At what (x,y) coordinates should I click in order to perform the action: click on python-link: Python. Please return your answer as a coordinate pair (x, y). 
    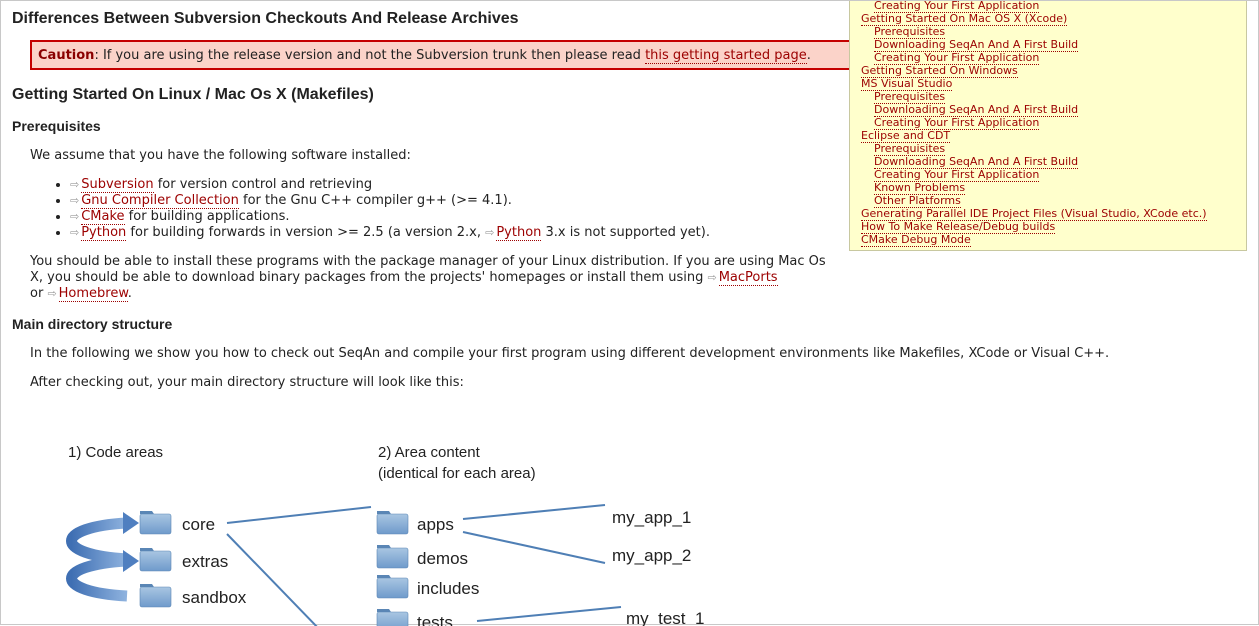
    Looking at the image, I should click on (104, 233).